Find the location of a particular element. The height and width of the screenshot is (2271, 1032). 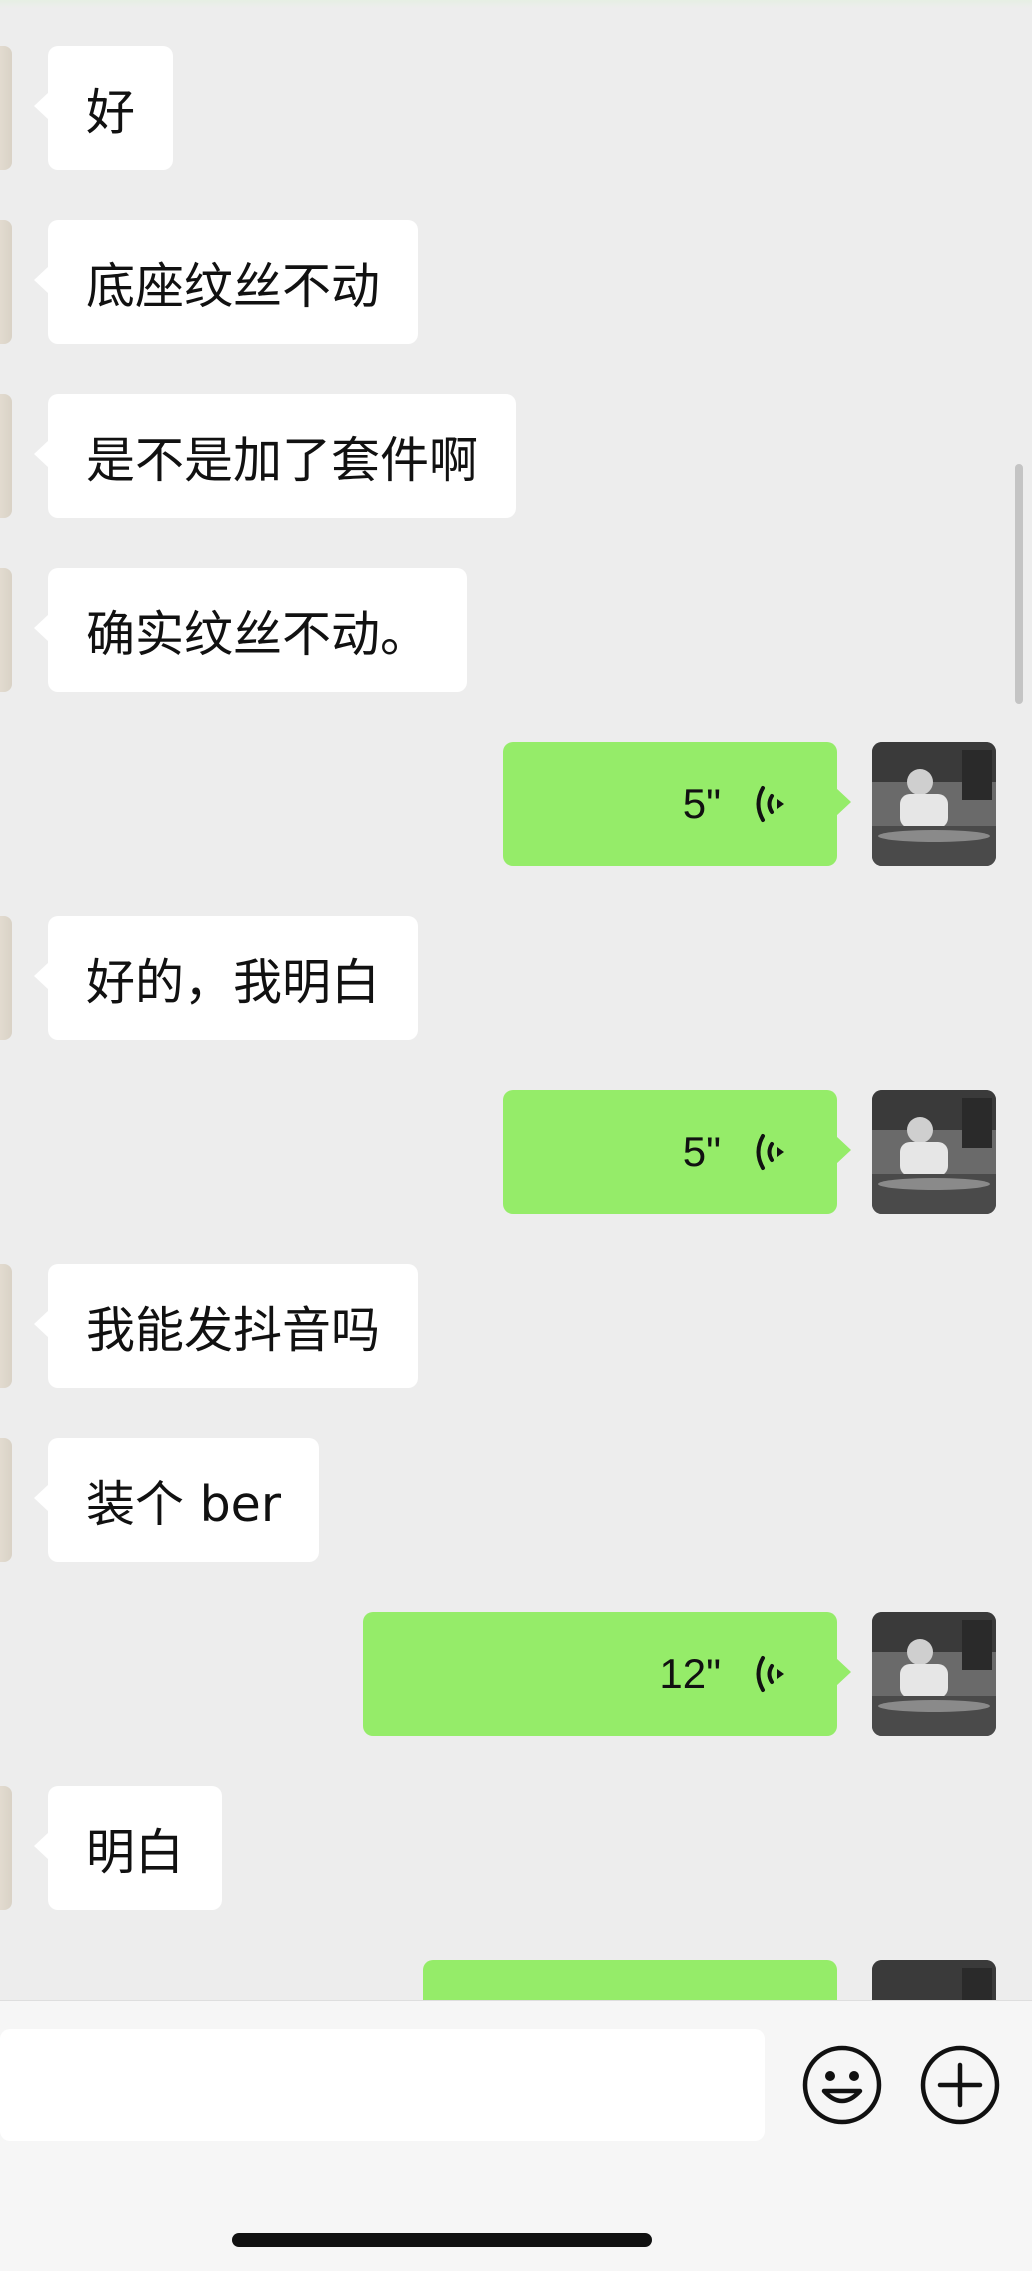

message-text: 底座纹丝不动 is located at coordinates (233, 286).